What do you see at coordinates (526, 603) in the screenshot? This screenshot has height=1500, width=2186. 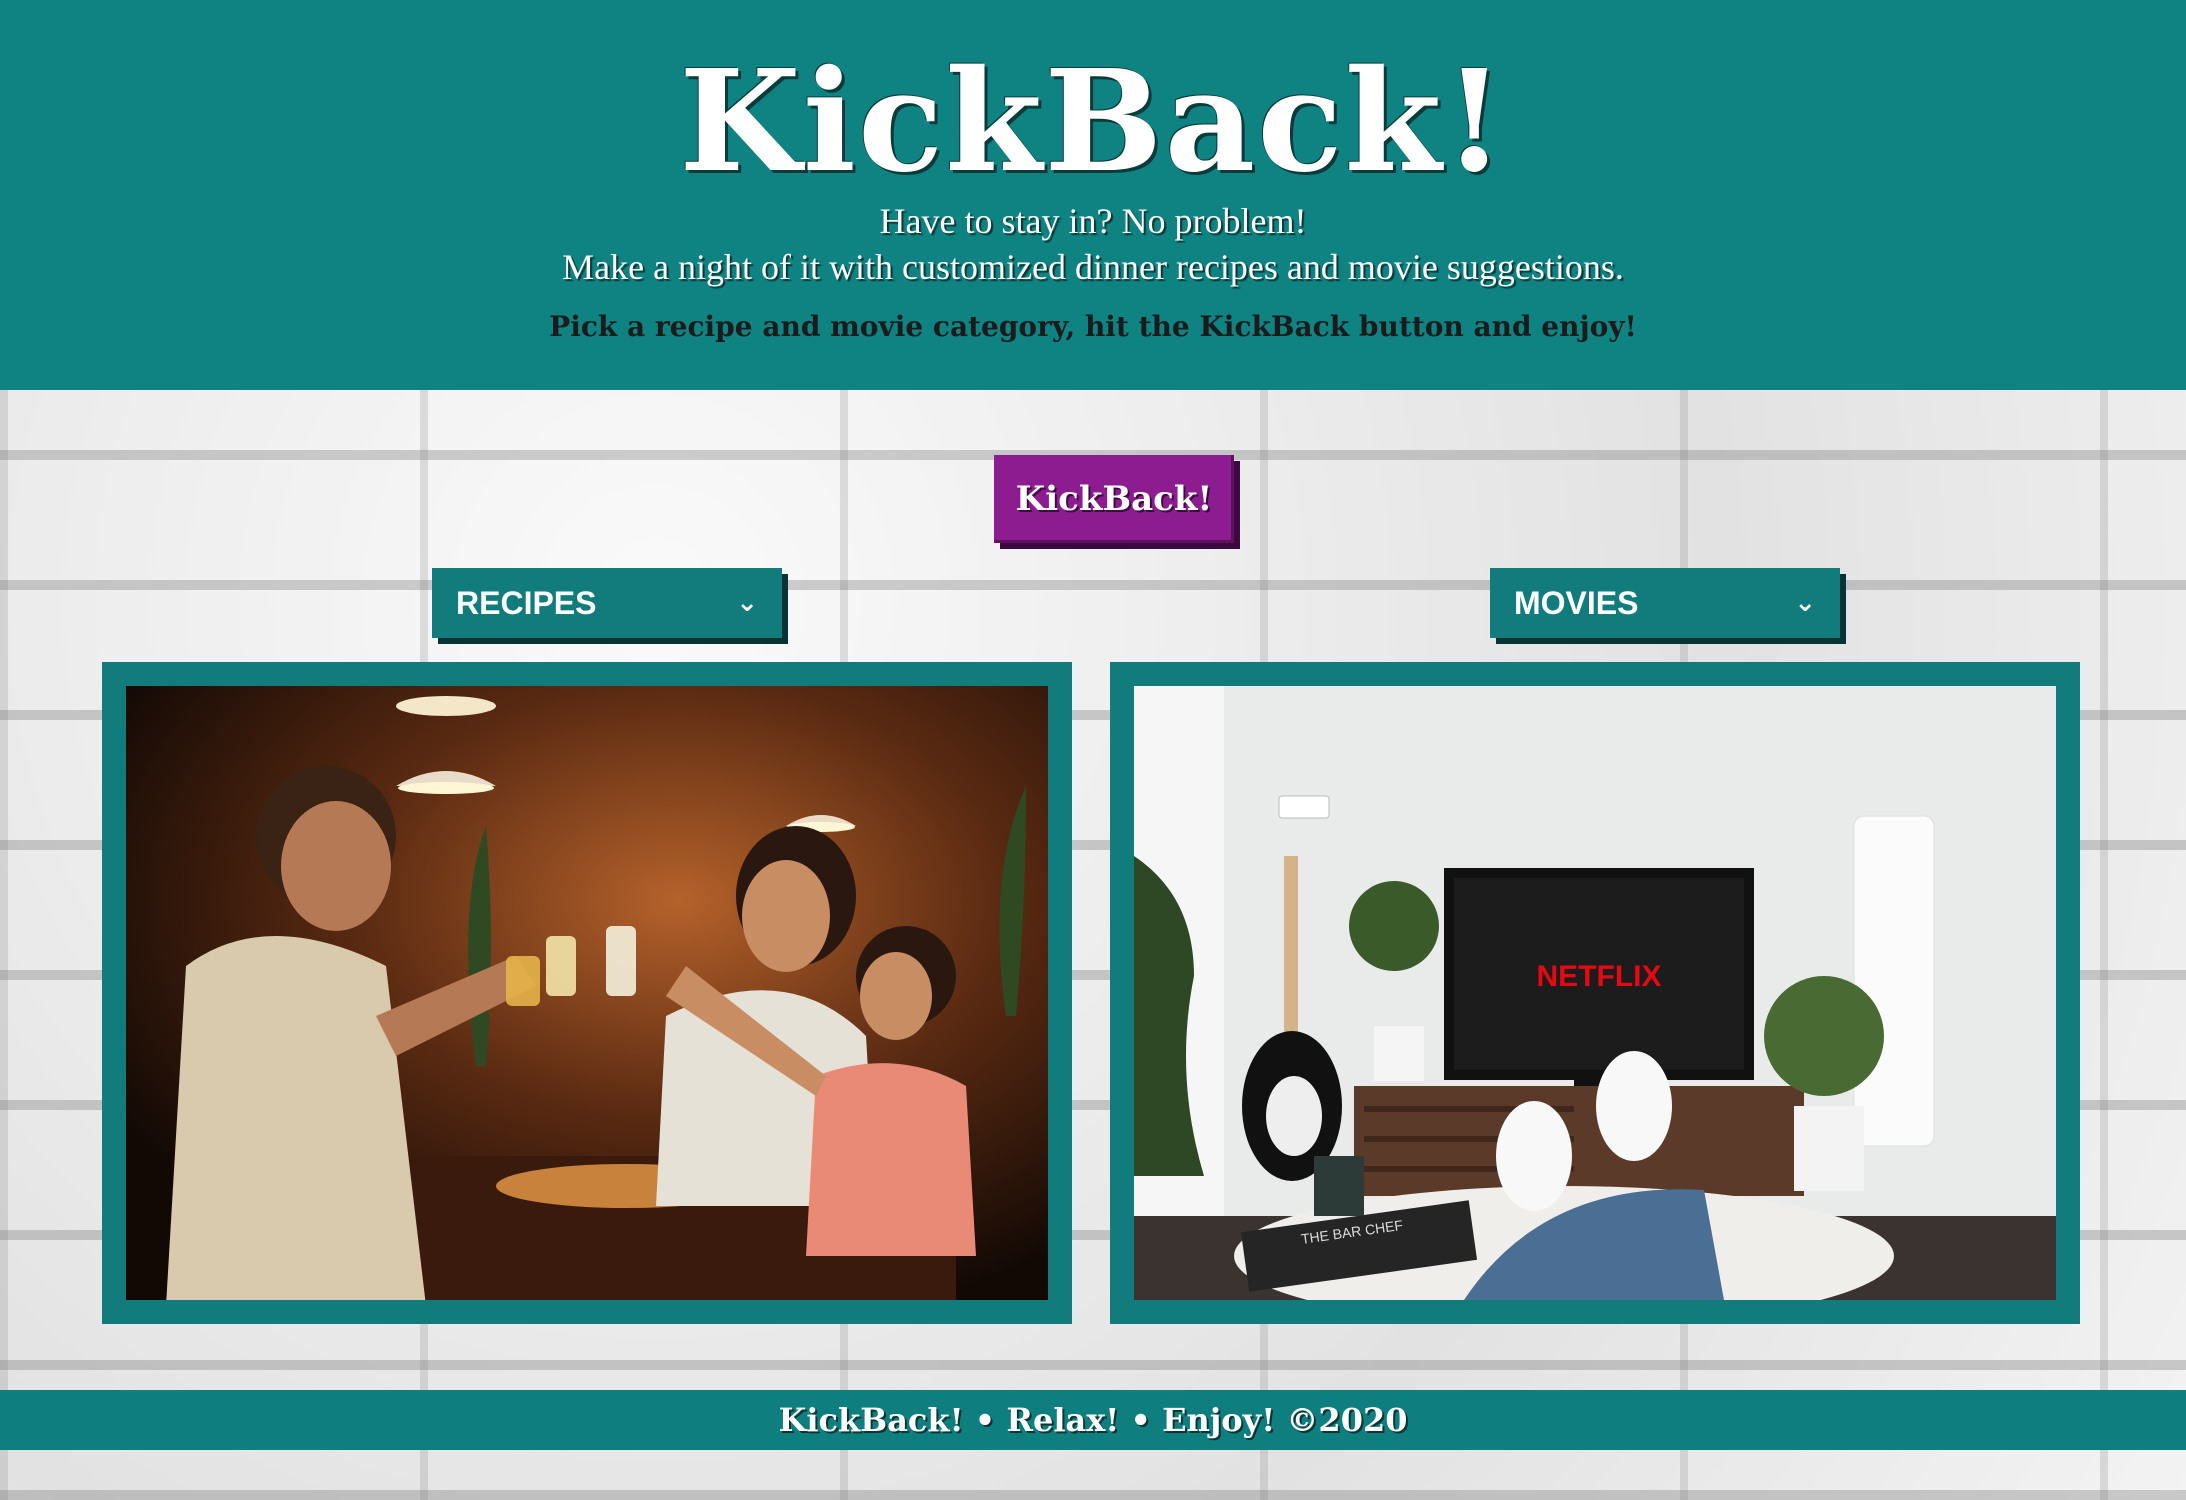 I see `recipes-select-value: RECIPES` at bounding box center [526, 603].